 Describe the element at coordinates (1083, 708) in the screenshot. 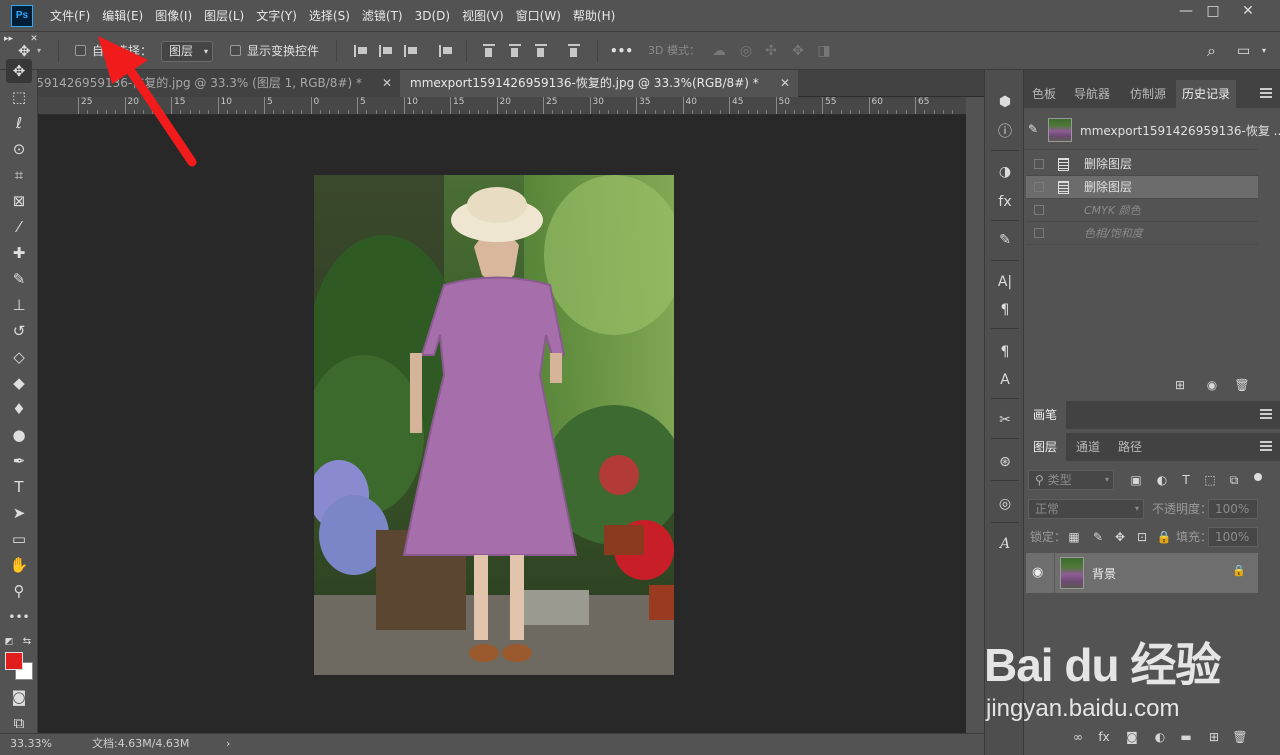

I see `watermark-url: jingyan.baidu.com` at that location.